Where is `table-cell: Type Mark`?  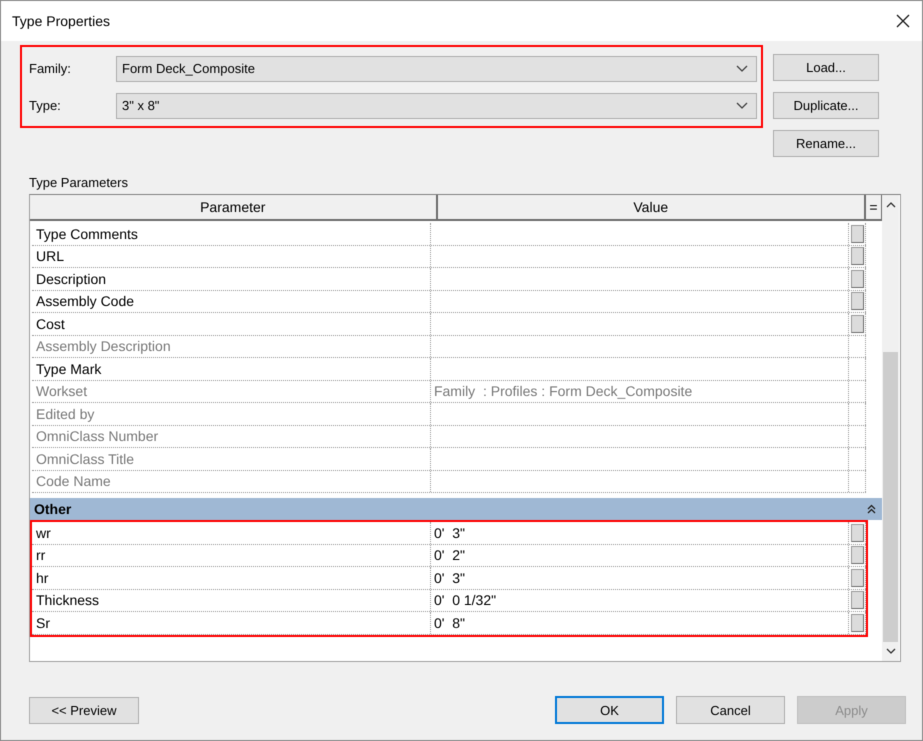
table-cell: Type Mark is located at coordinates (231, 369).